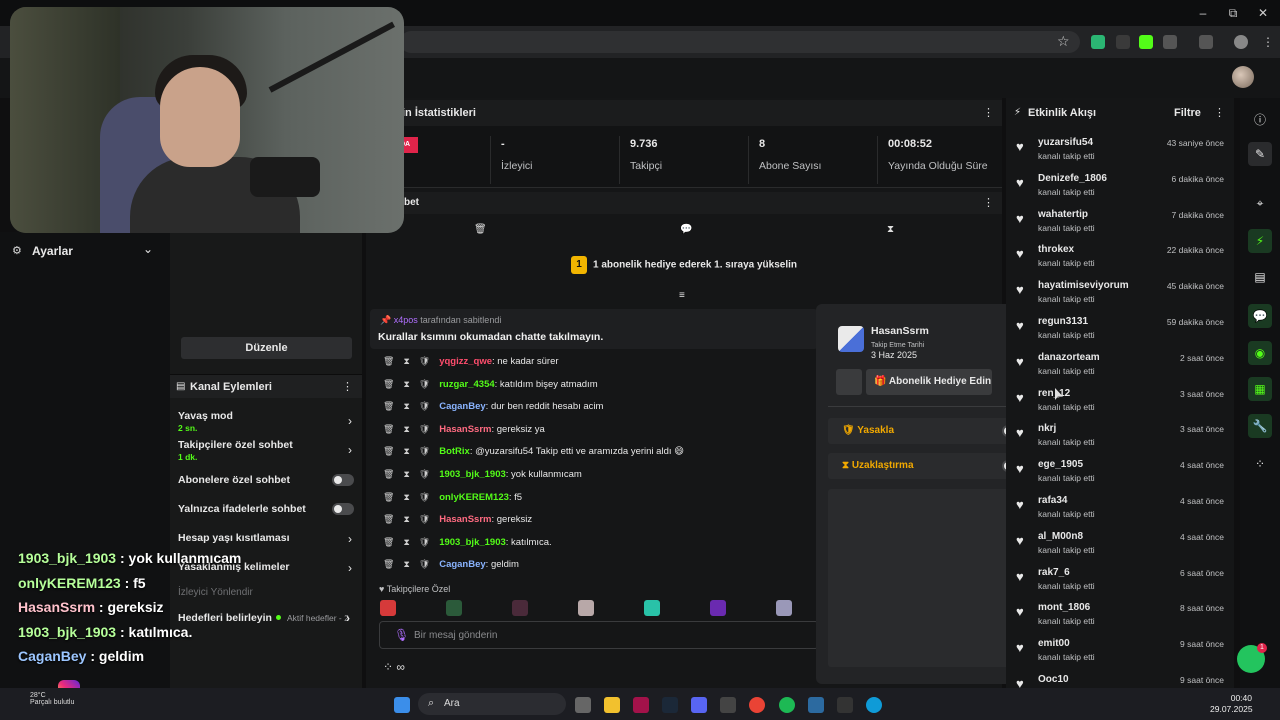 The width and height of the screenshot is (1280, 720). What do you see at coordinates (599, 635) in the screenshot?
I see `chat-message-input: 🎙 Bir mesaj gönderin` at bounding box center [599, 635].